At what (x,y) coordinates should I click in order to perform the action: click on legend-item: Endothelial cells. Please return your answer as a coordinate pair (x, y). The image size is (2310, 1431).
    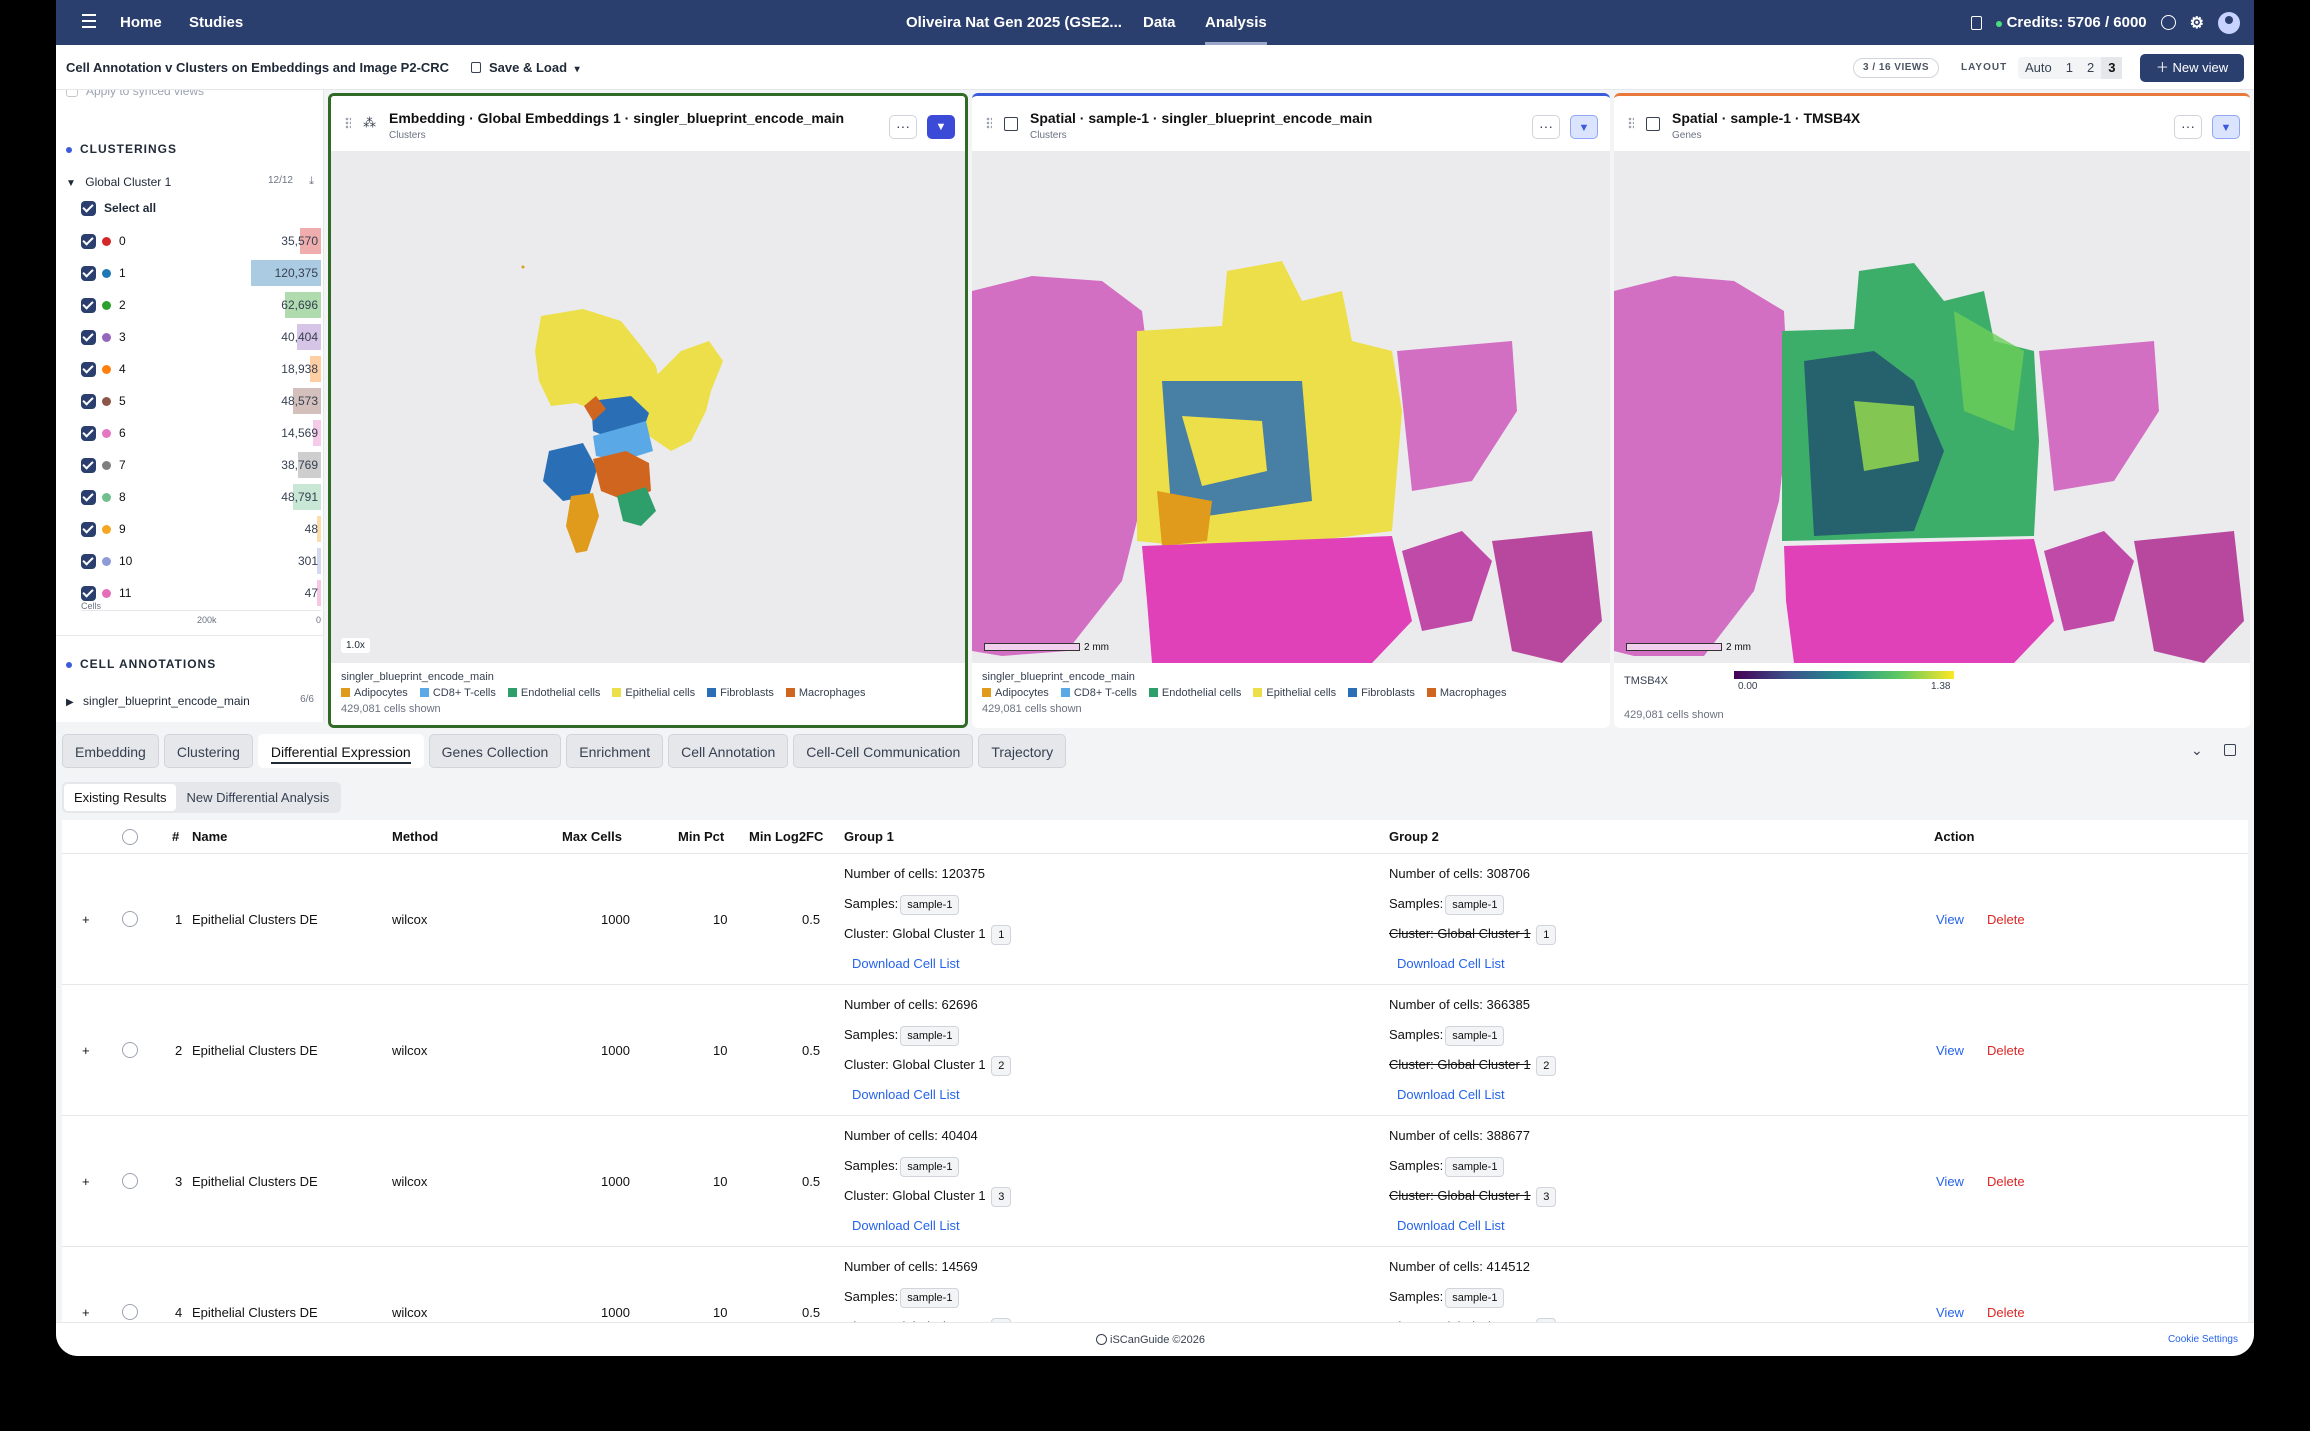
    Looking at the image, I should click on (1194, 693).